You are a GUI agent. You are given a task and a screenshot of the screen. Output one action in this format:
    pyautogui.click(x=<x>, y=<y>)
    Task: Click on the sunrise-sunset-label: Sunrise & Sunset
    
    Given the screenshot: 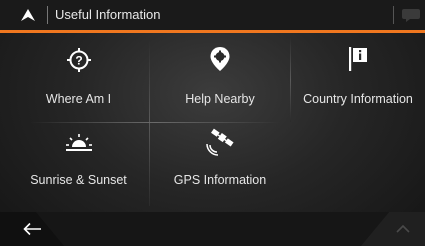 What is the action you would take?
    pyautogui.click(x=78, y=180)
    